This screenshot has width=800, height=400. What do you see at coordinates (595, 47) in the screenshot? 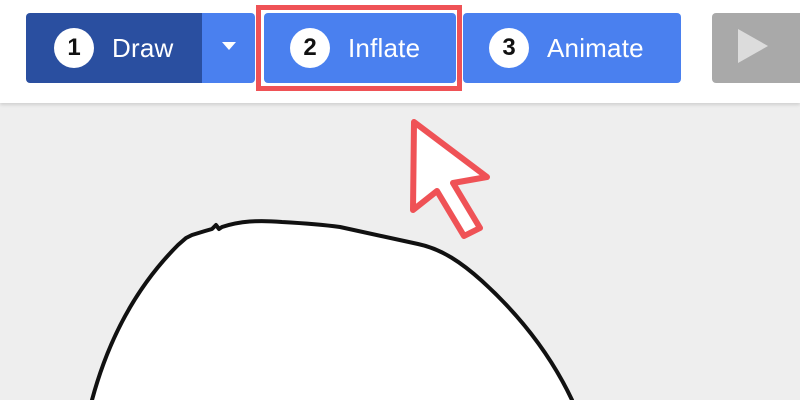
I see `animate-button-label: Animate` at bounding box center [595, 47].